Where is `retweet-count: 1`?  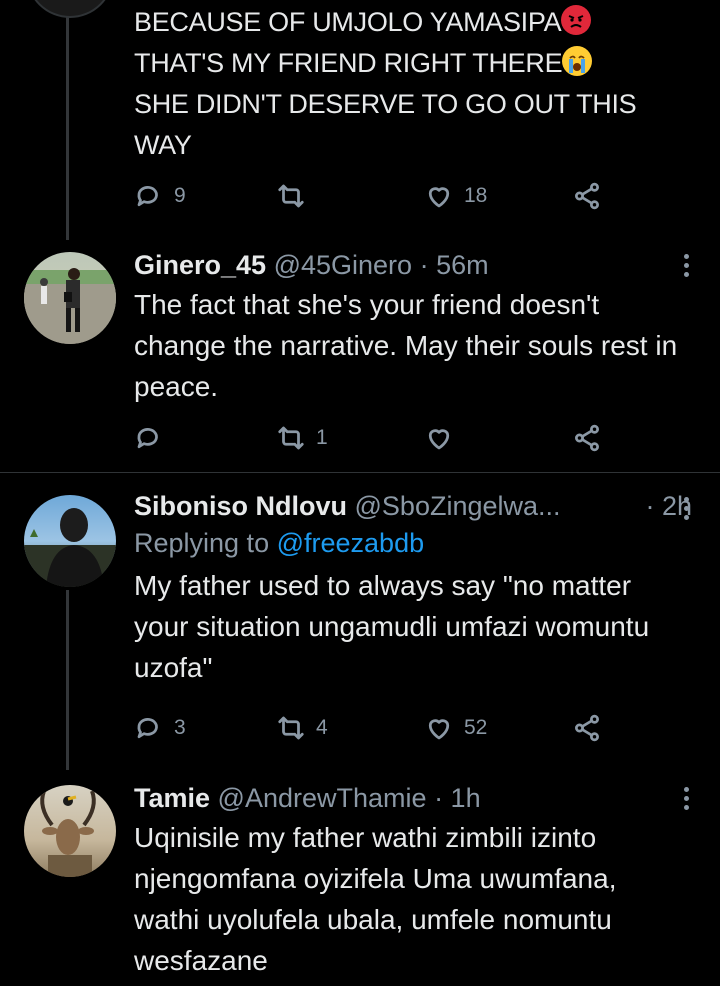 retweet-count: 1 is located at coordinates (322, 437).